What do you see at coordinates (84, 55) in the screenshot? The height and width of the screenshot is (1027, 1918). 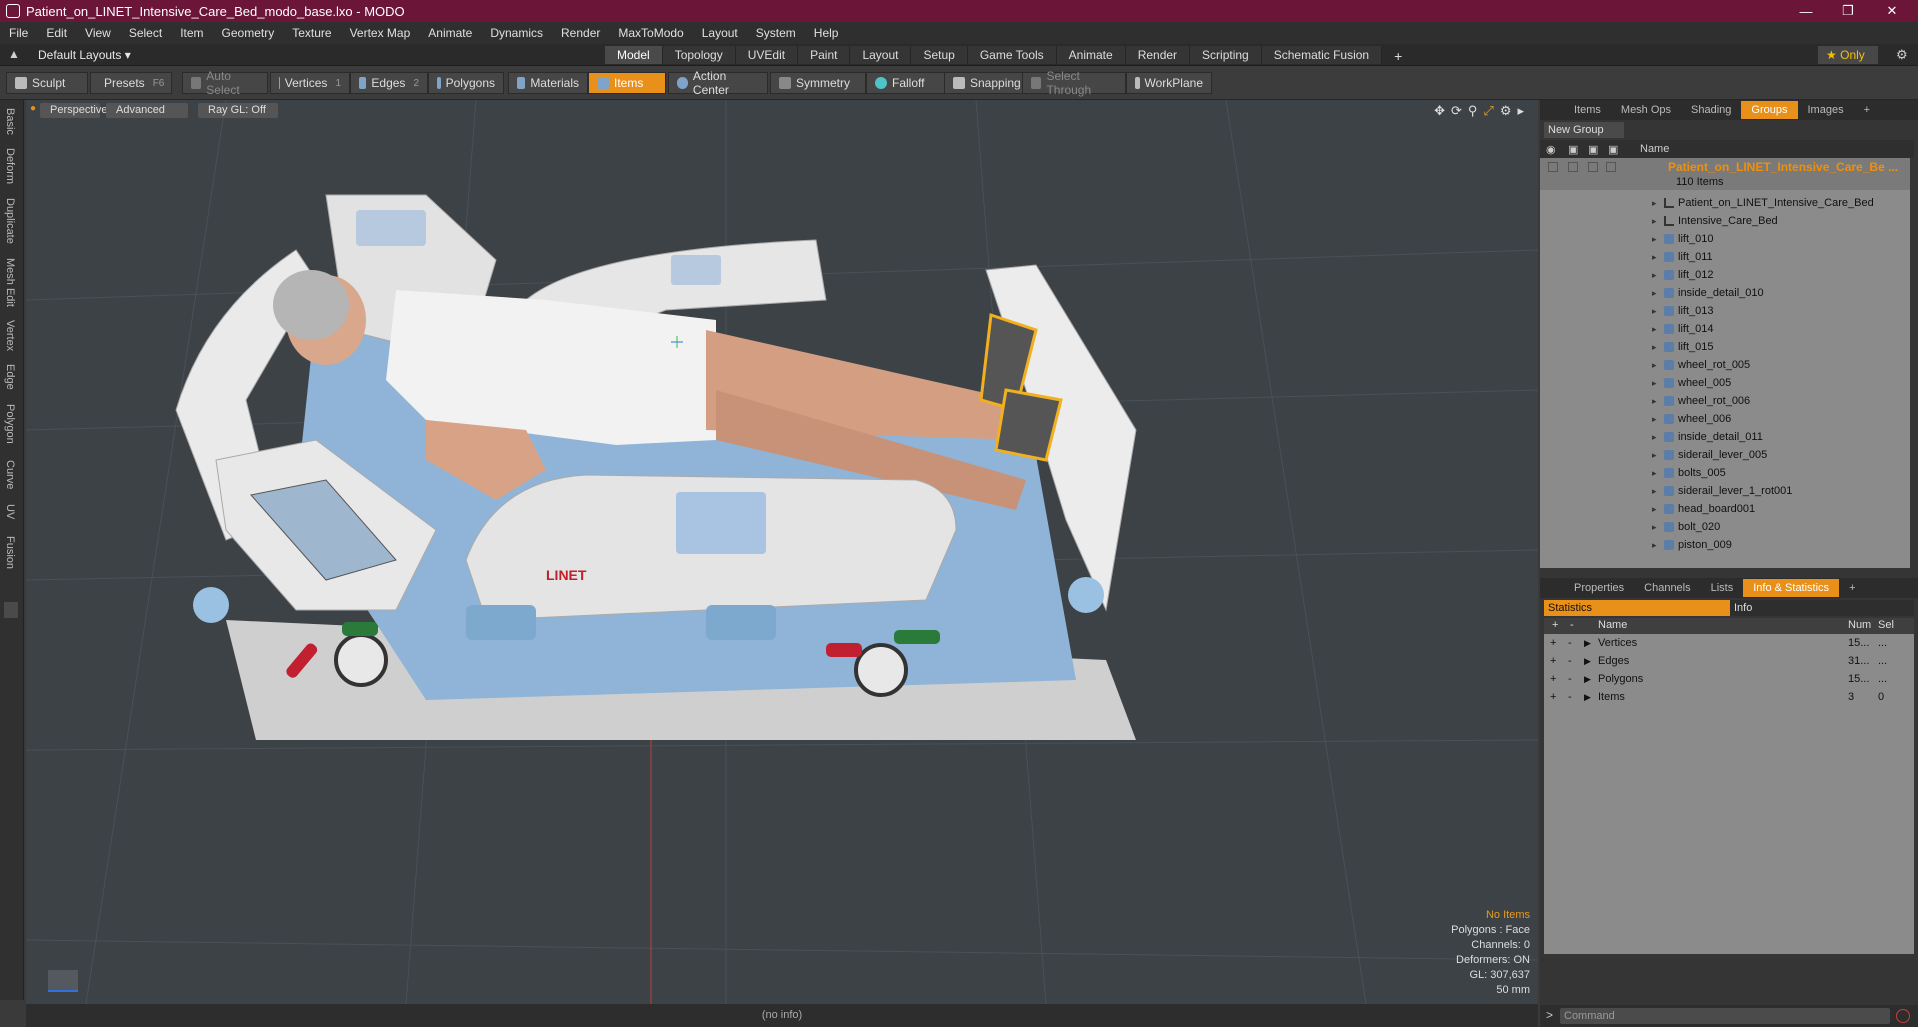 I see `layout-dropdown: Default Layouts ▾` at bounding box center [84, 55].